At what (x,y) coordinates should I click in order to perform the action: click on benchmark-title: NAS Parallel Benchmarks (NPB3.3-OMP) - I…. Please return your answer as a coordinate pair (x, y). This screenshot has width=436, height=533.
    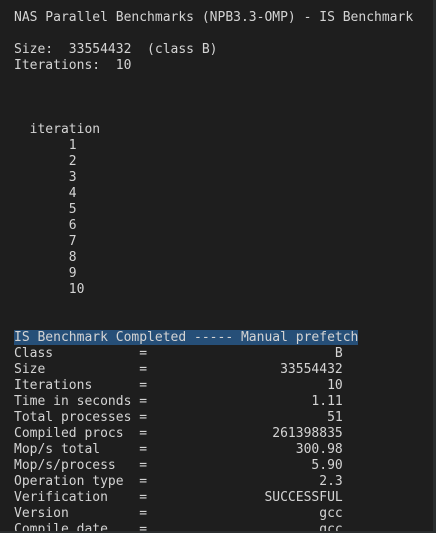
    Looking at the image, I should click on (214, 17).